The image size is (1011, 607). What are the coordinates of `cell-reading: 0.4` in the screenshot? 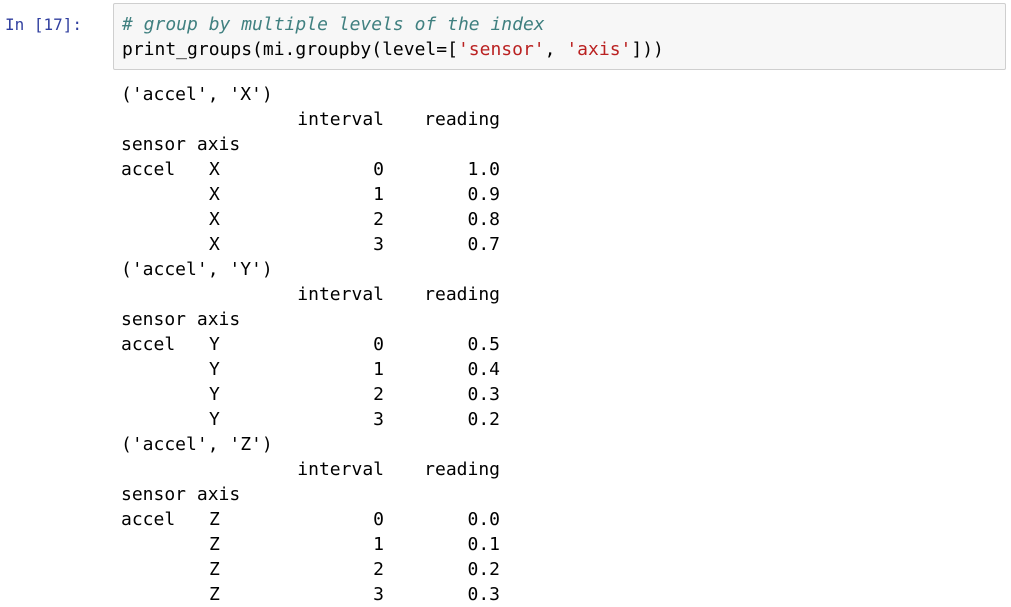 It's located at (483, 369).